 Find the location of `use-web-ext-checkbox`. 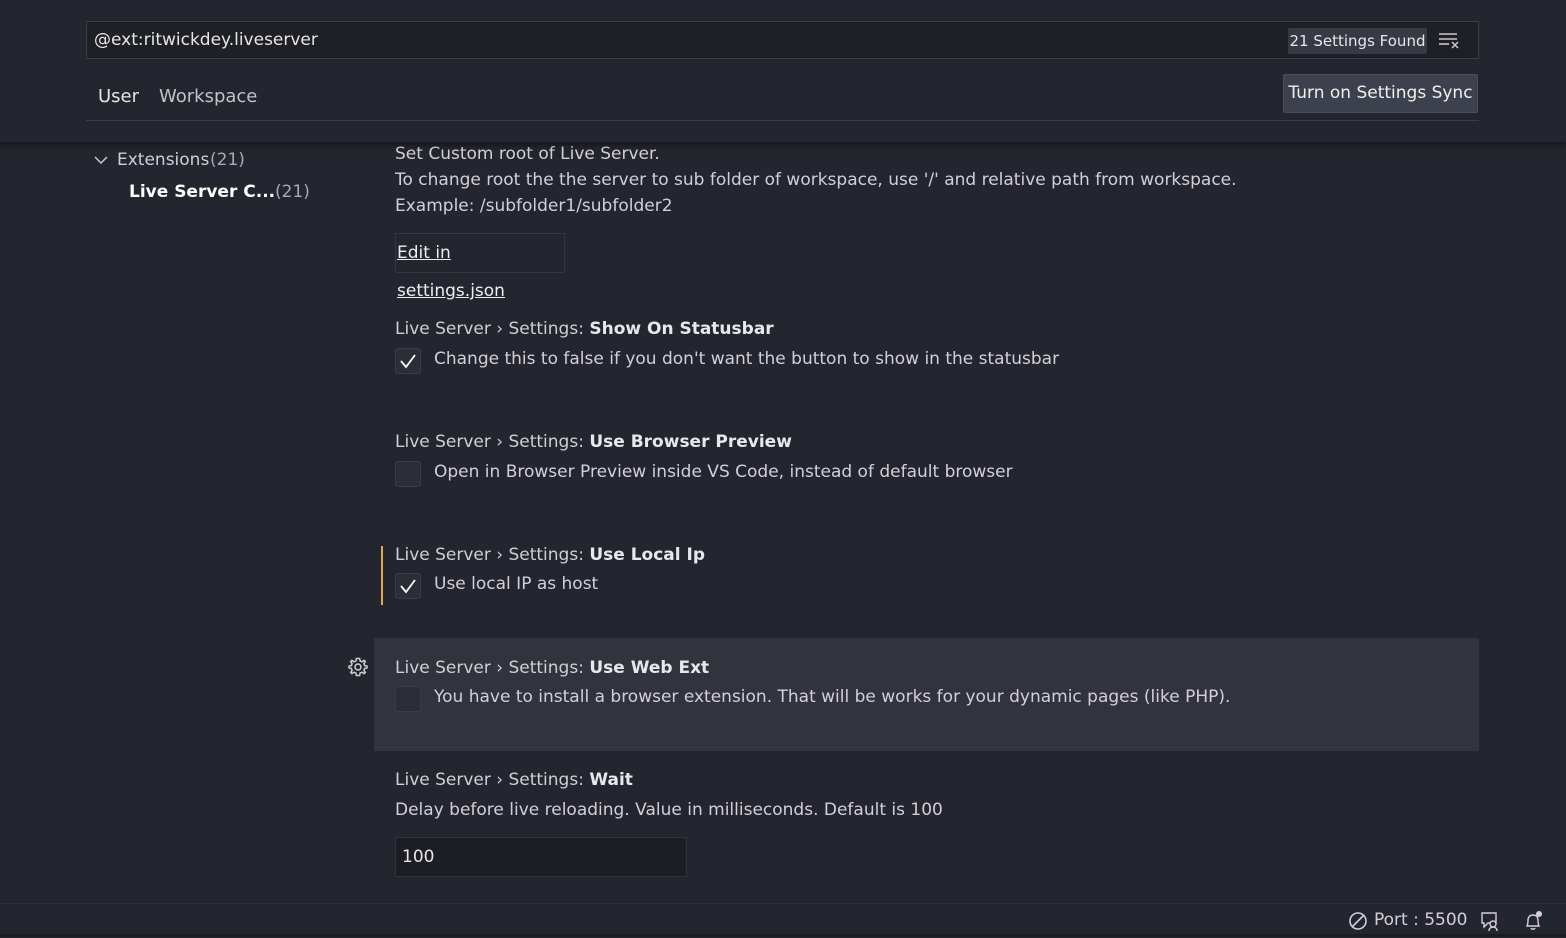

use-web-ext-checkbox is located at coordinates (408, 699).